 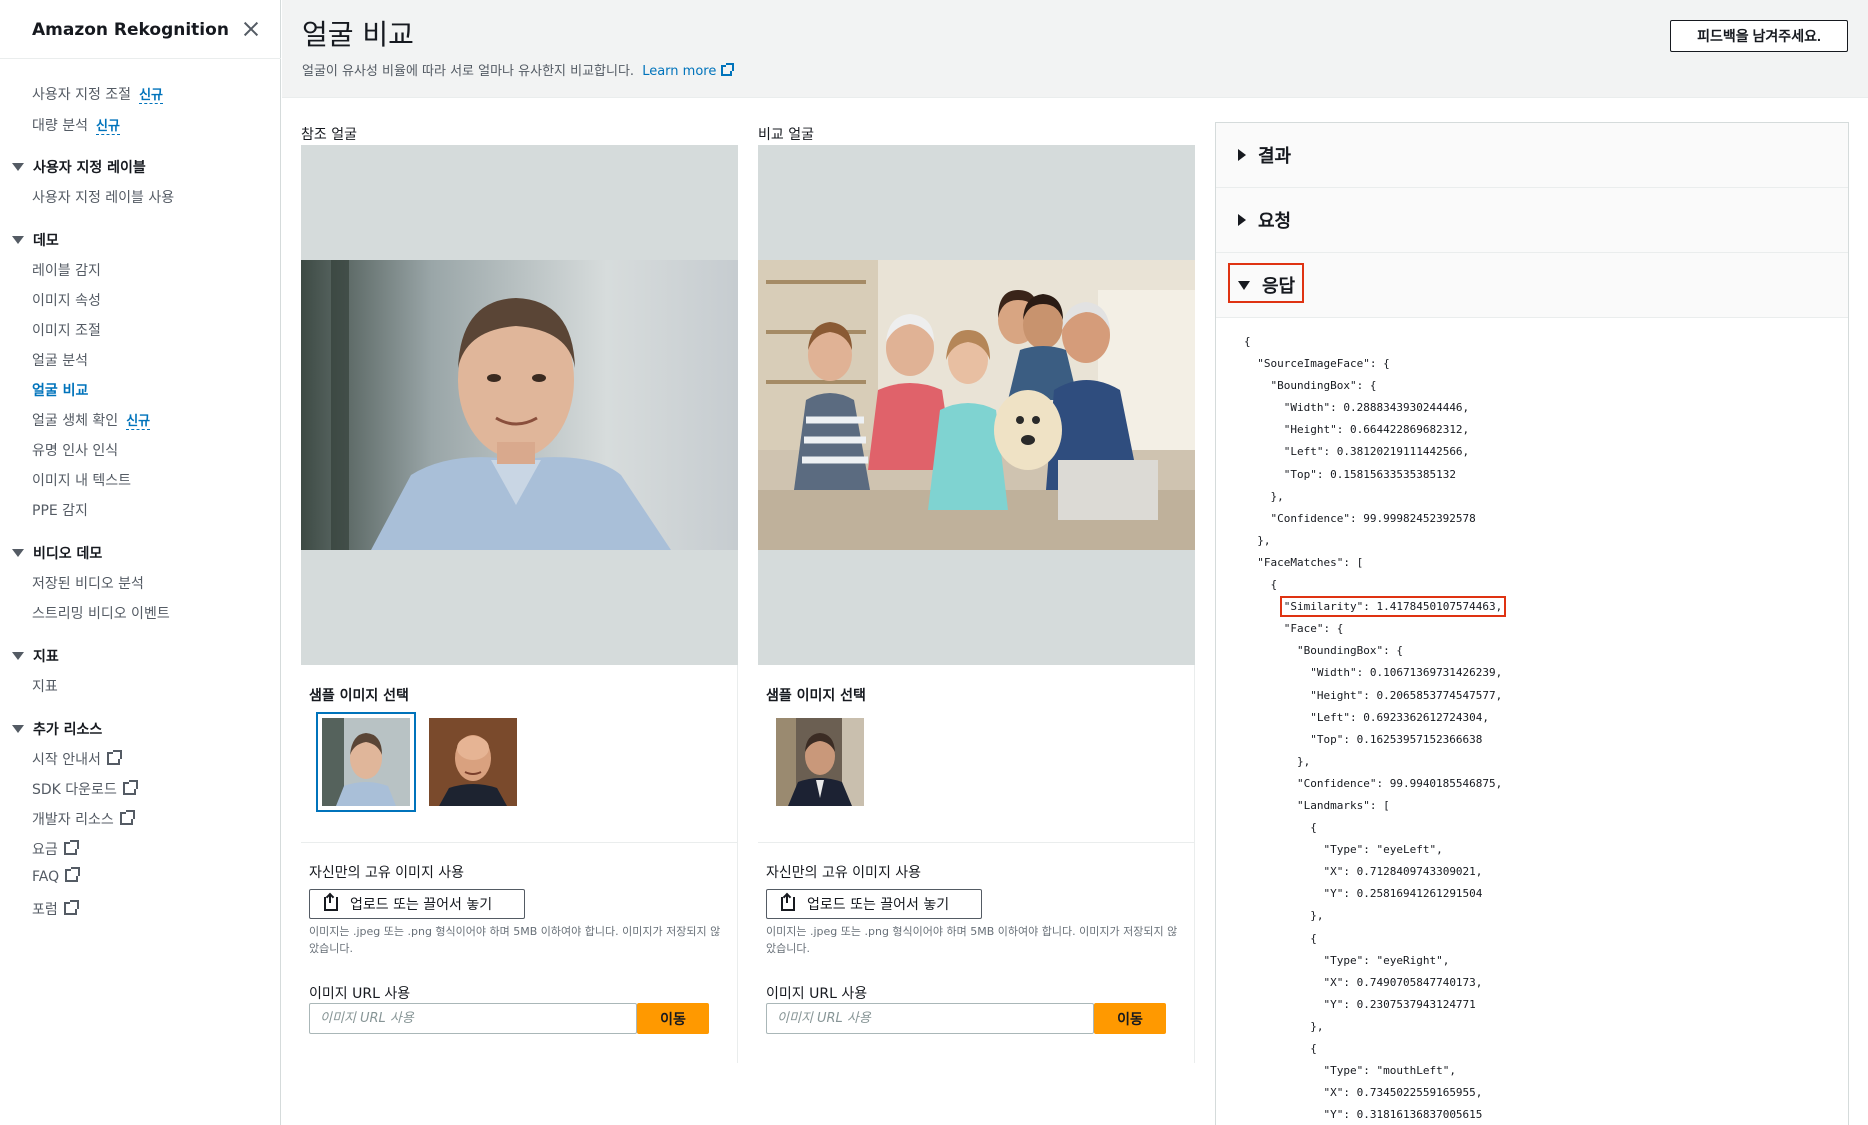 What do you see at coordinates (1376, 452) in the screenshot?
I see `json-line: "Left": 0.38120219111442566,` at bounding box center [1376, 452].